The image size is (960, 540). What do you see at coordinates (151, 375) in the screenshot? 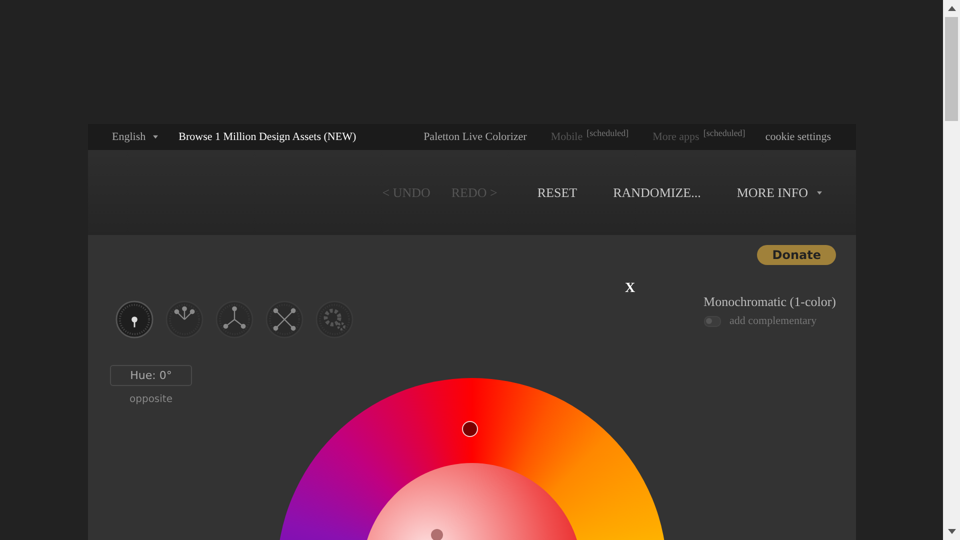
I see `hue-field: Hue: 0°` at bounding box center [151, 375].